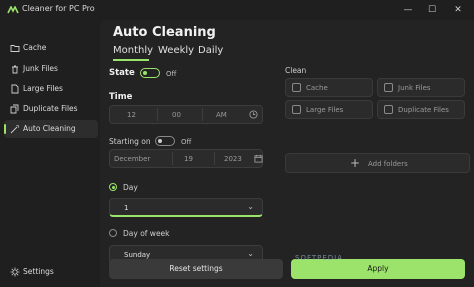 The height and width of the screenshot is (287, 474). What do you see at coordinates (13, 10) in the screenshot?
I see `app-logo-icon` at bounding box center [13, 10].